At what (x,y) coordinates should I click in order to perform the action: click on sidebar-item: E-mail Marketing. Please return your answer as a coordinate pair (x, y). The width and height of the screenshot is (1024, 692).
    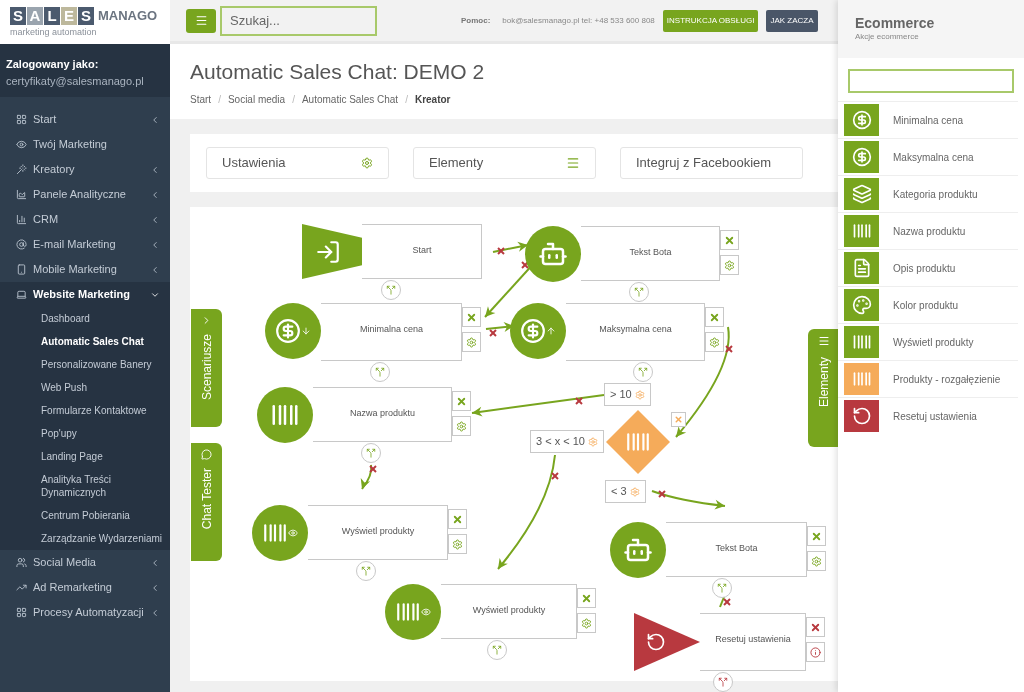
    Looking at the image, I should click on (85, 244).